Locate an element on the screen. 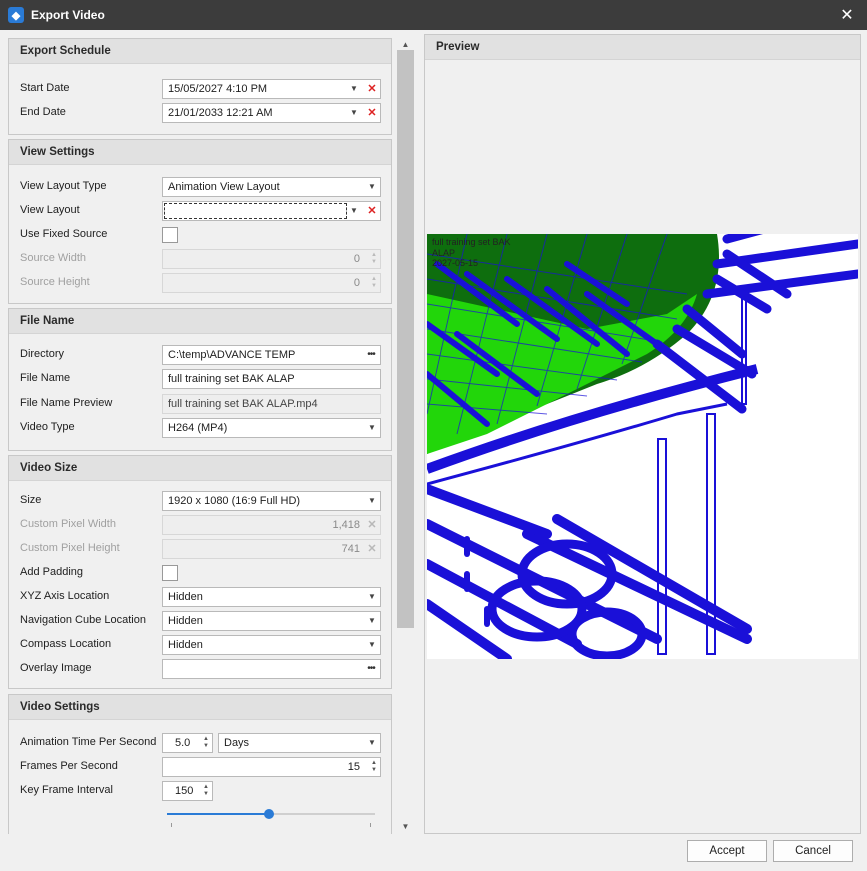 Image resolution: width=867 pixels, height=871 pixels. video-type-combo: H264 (MP4) ▼ is located at coordinates (271, 428).